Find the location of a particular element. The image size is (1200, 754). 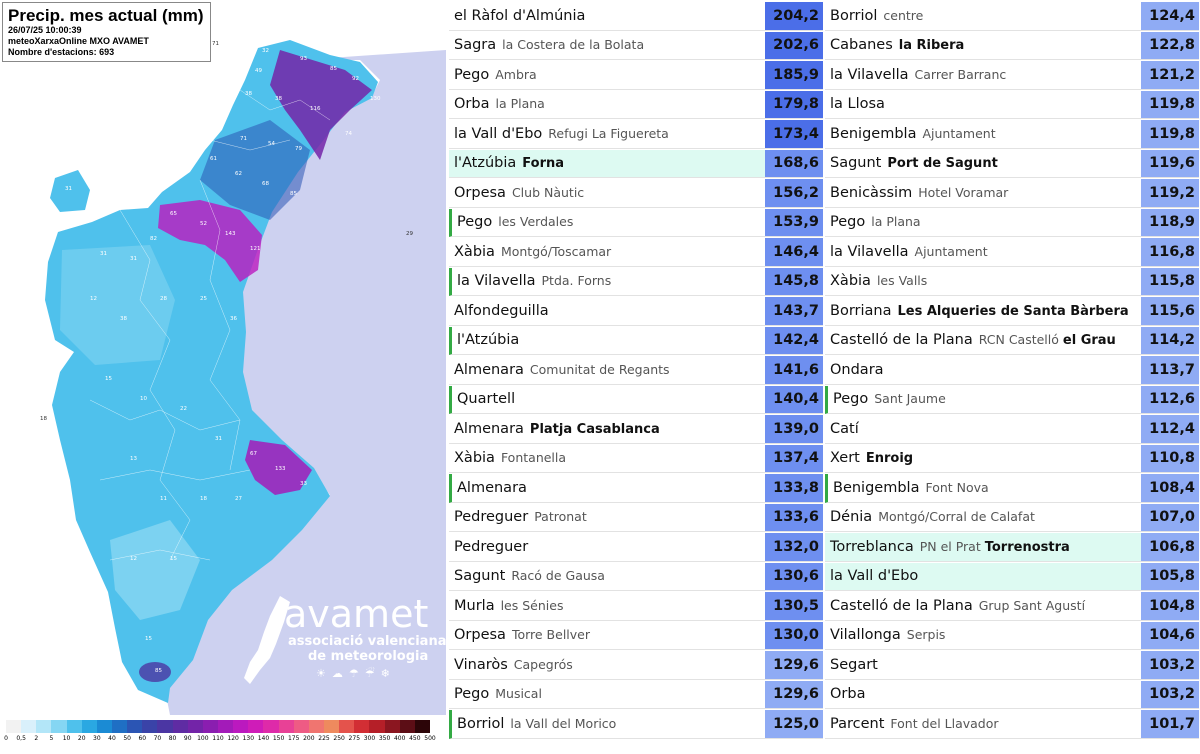

precipitation-value: 104,8 is located at coordinates (1170, 606).